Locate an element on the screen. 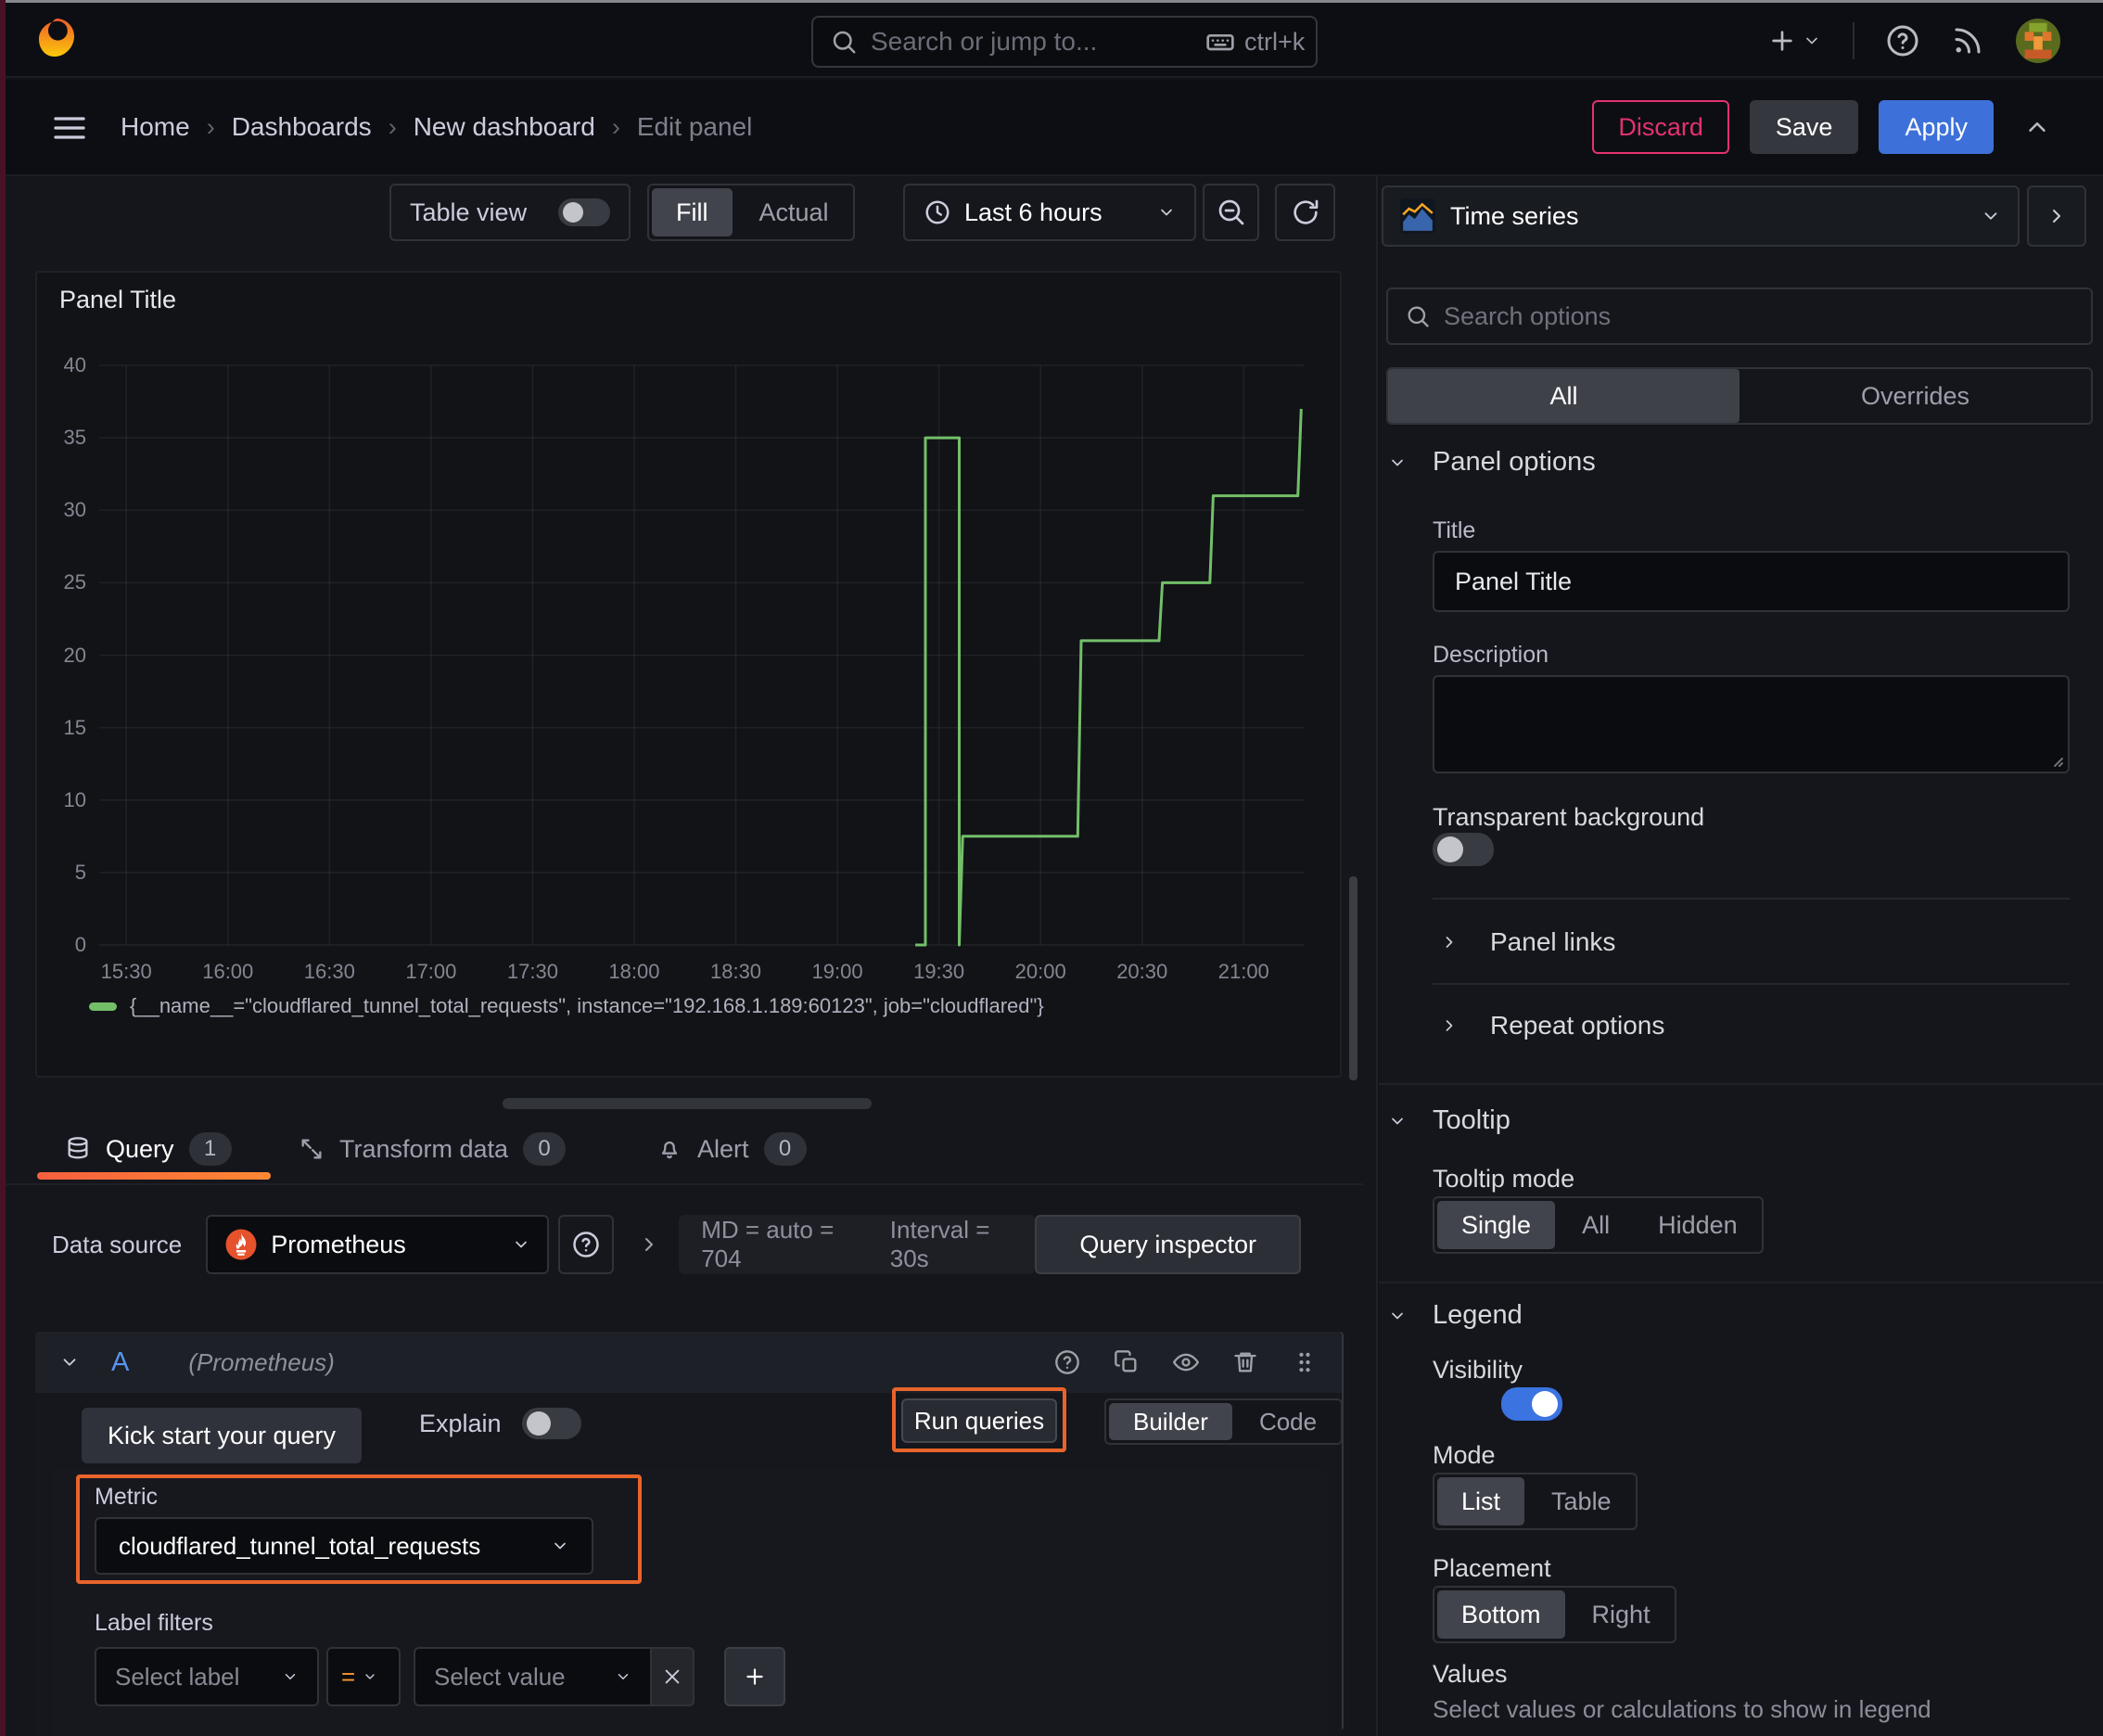  tooltip-hidden-option: Hidden is located at coordinates (1698, 1225).